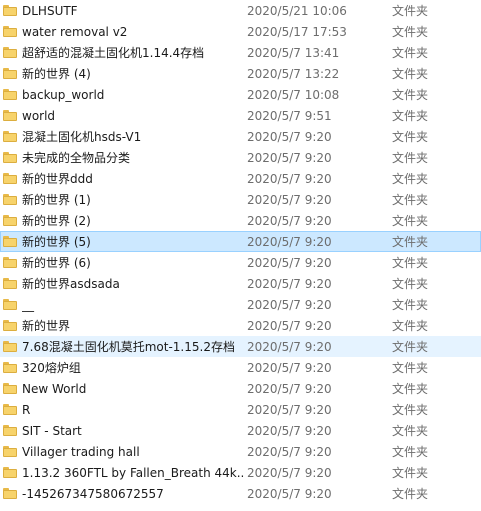 The width and height of the screenshot is (481, 511). Describe the element at coordinates (240, 178) in the screenshot. I see `file-row: 新的世界ddd 2020/5/7 9:20 文件夹` at that location.